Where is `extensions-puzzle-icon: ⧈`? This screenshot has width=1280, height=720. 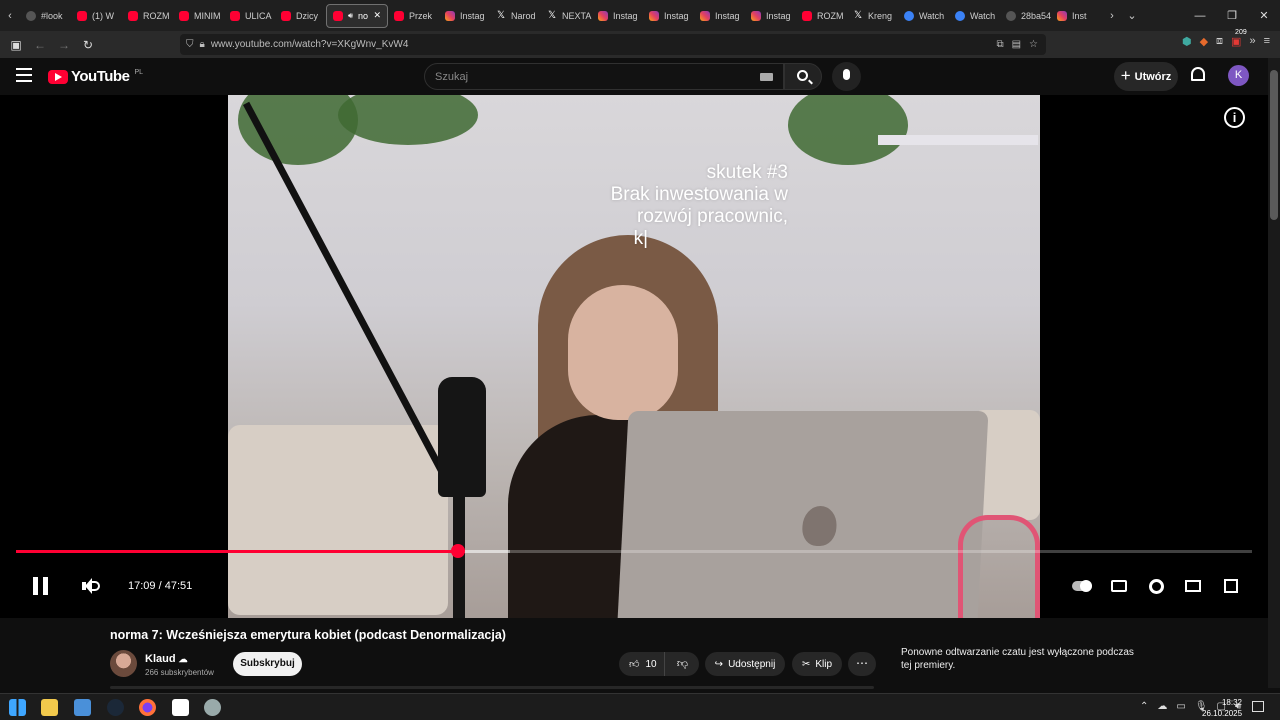
extensions-puzzle-icon: ⧈ is located at coordinates (1219, 41).